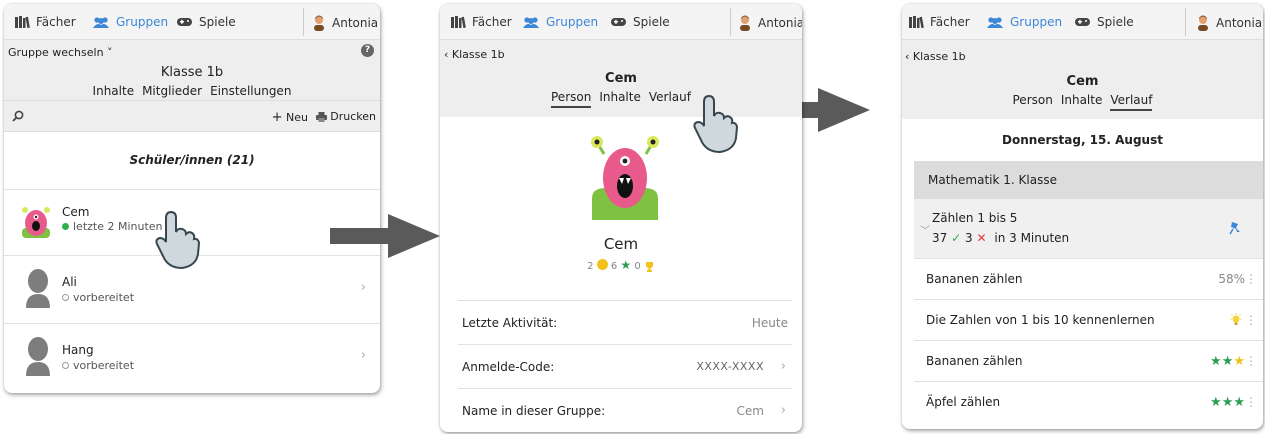  Describe the element at coordinates (590, 266) in the screenshot. I see `coin-count: 2` at that location.